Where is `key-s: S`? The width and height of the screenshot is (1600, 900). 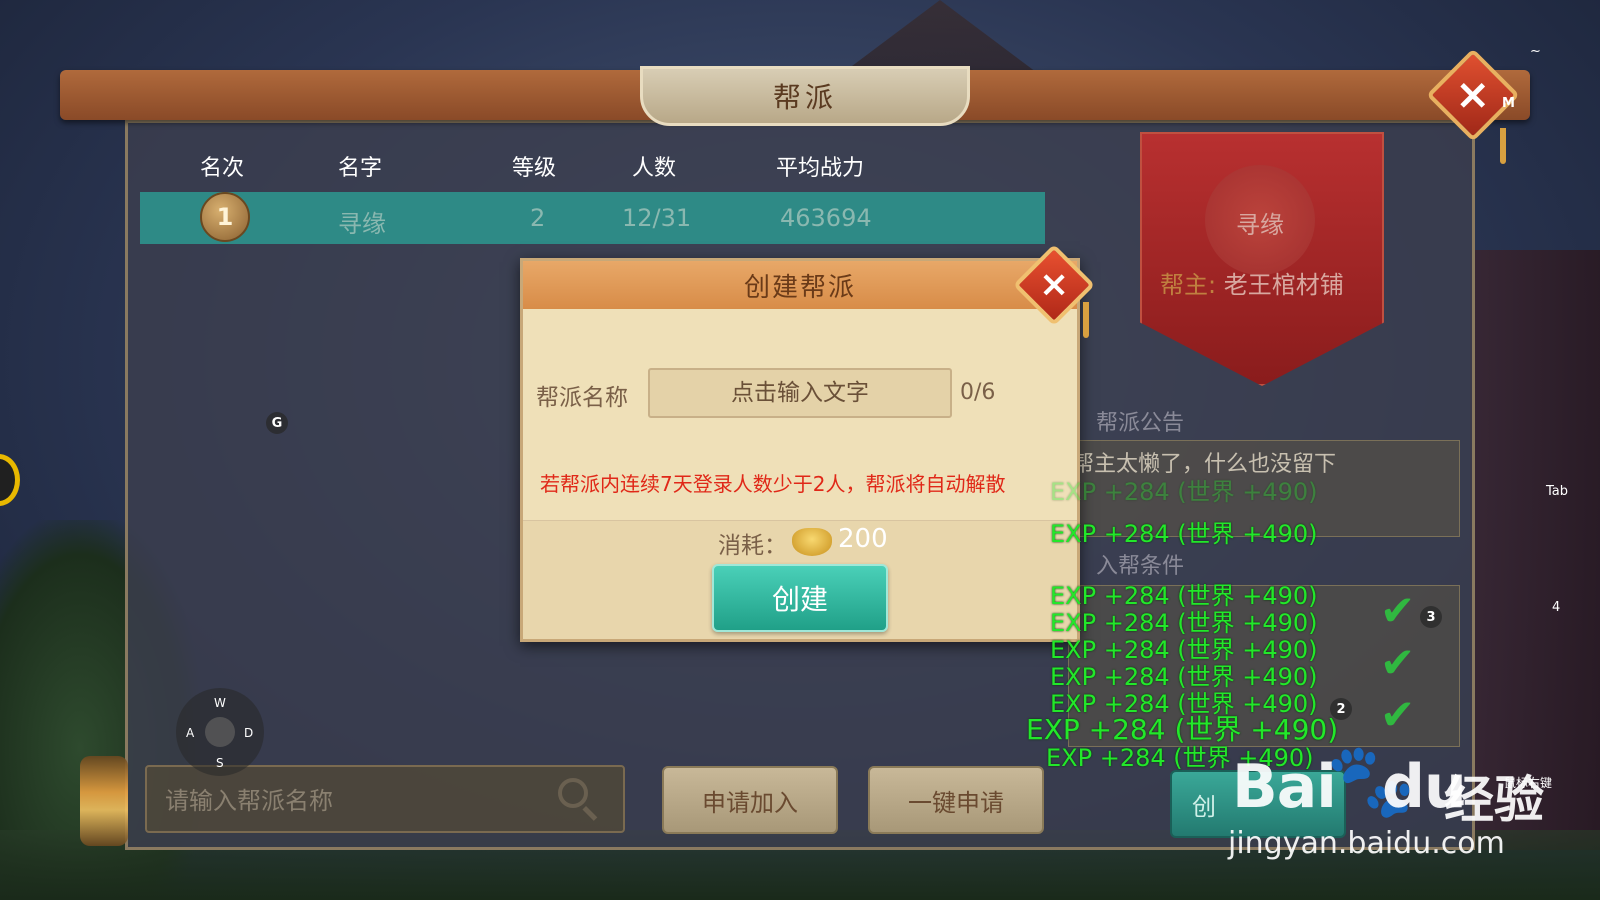 key-s: S is located at coordinates (220, 763).